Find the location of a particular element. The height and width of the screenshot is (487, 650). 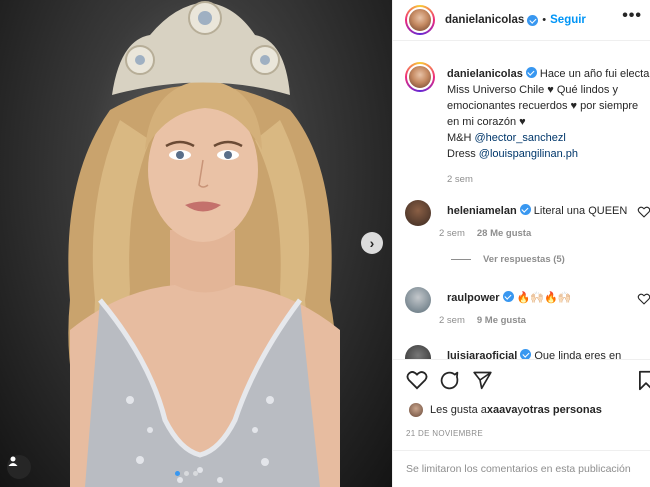

user-tag-button is located at coordinates (19, 467).